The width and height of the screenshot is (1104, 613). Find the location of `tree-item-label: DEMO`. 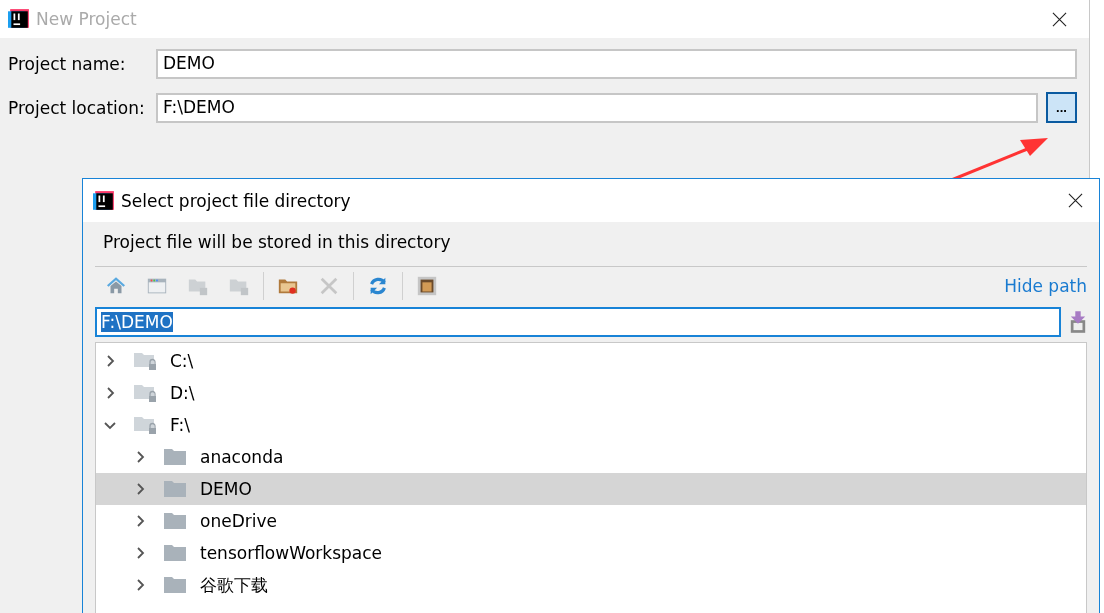

tree-item-label: DEMO is located at coordinates (226, 489).